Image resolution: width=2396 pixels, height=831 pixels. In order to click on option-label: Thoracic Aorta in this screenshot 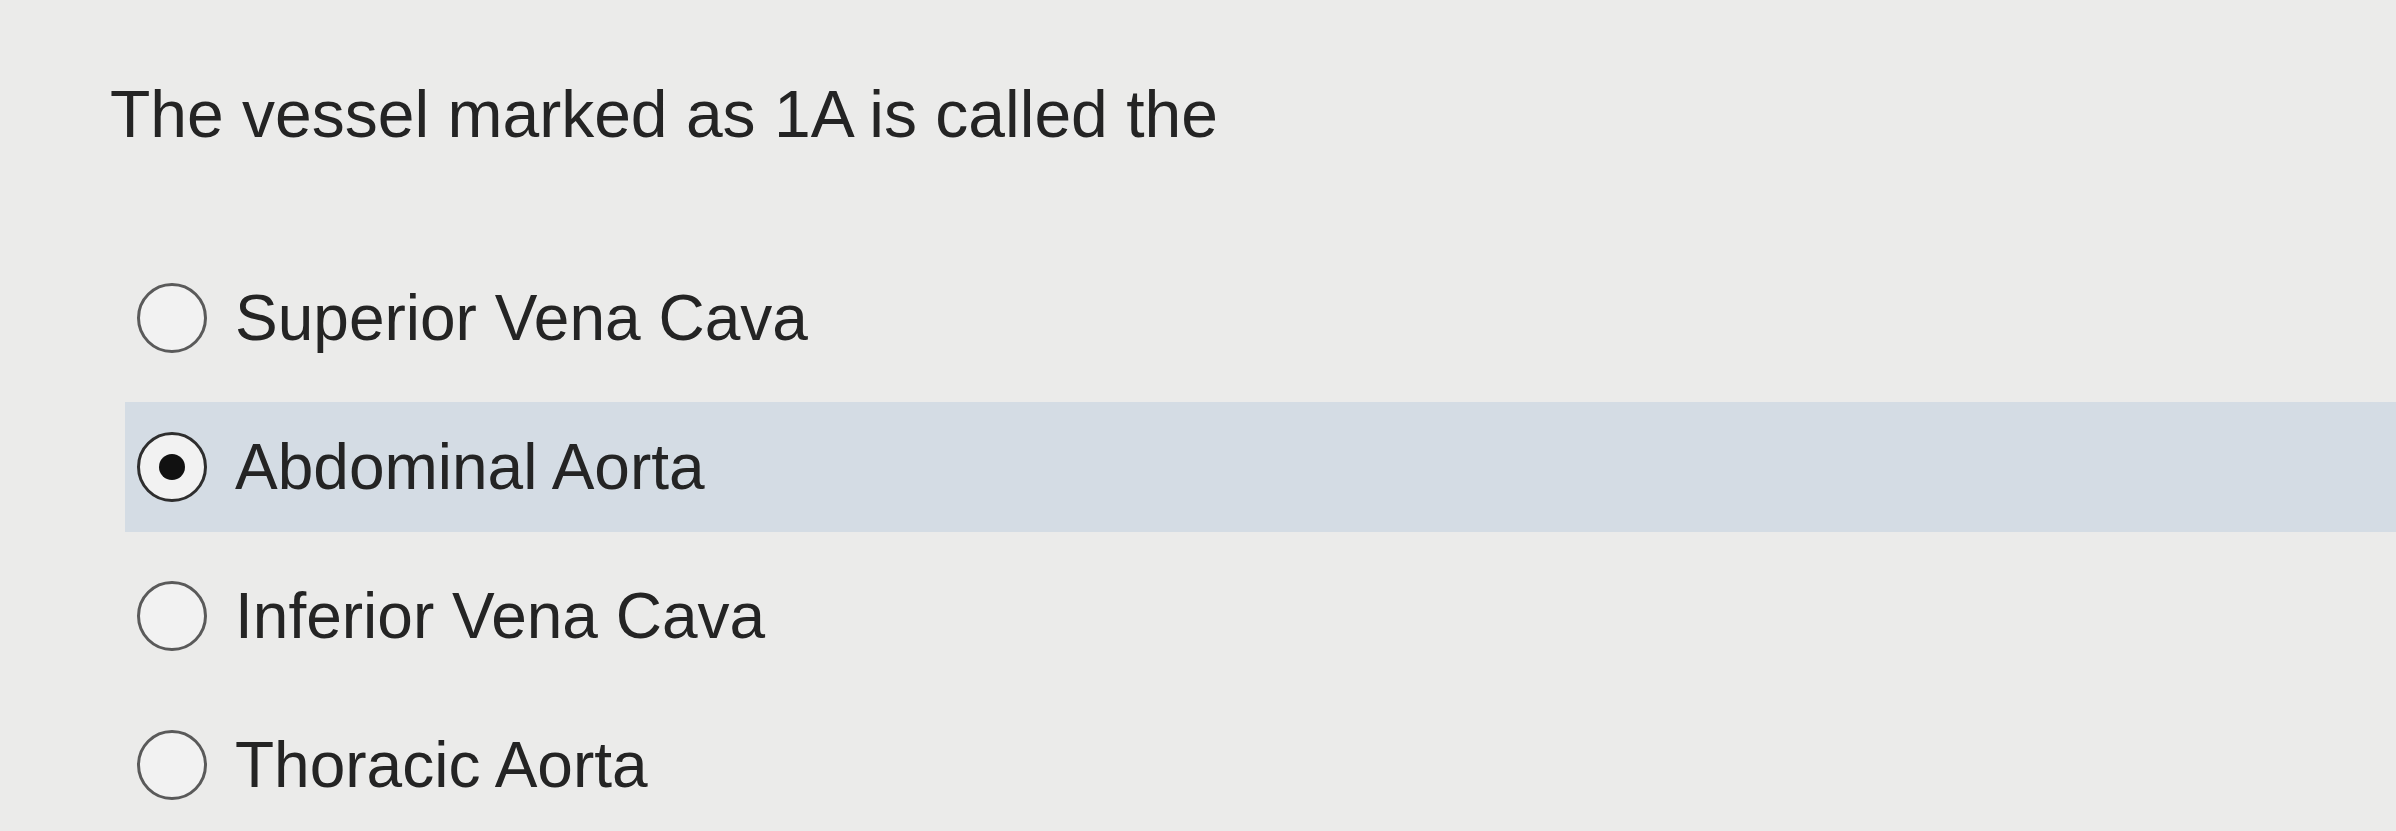, I will do `click(441, 765)`.